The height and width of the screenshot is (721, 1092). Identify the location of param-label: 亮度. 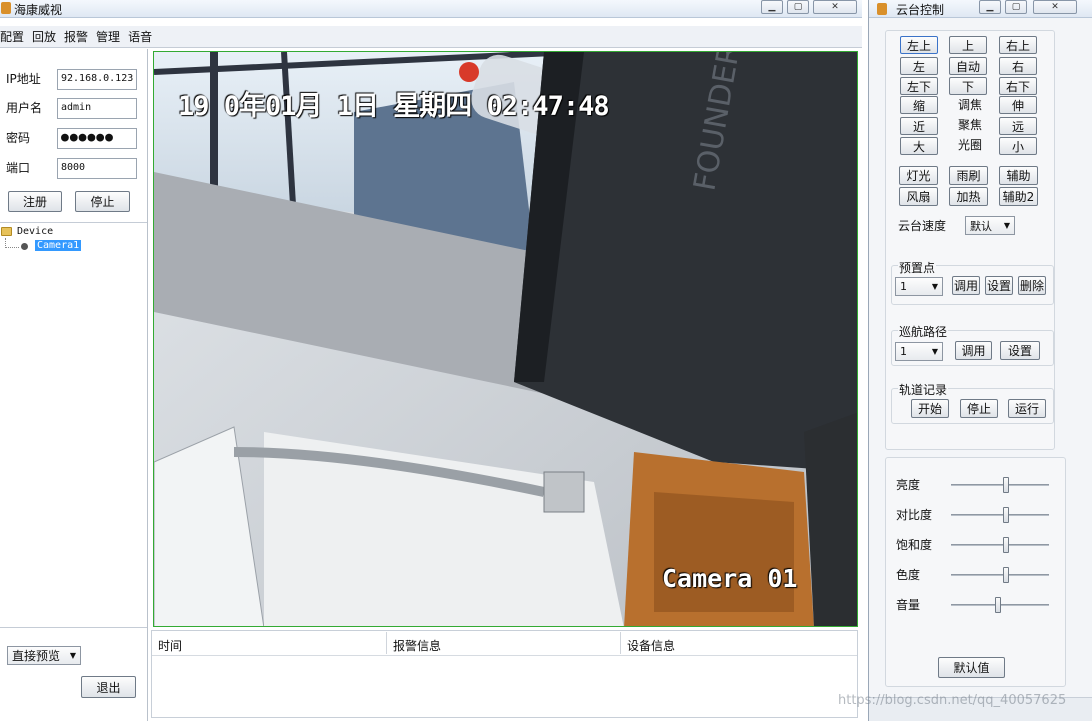
(908, 485).